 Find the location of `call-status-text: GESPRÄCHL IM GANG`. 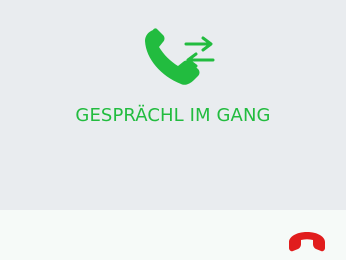

call-status-text: GESPRÄCHL IM GANG is located at coordinates (173, 115).